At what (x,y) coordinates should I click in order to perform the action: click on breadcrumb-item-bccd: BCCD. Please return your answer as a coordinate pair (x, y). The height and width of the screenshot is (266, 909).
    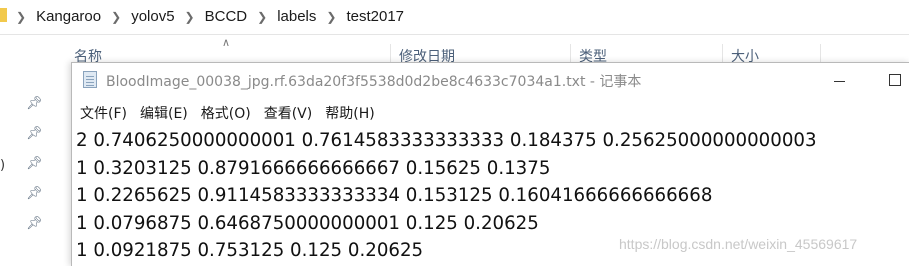
    Looking at the image, I should click on (226, 16).